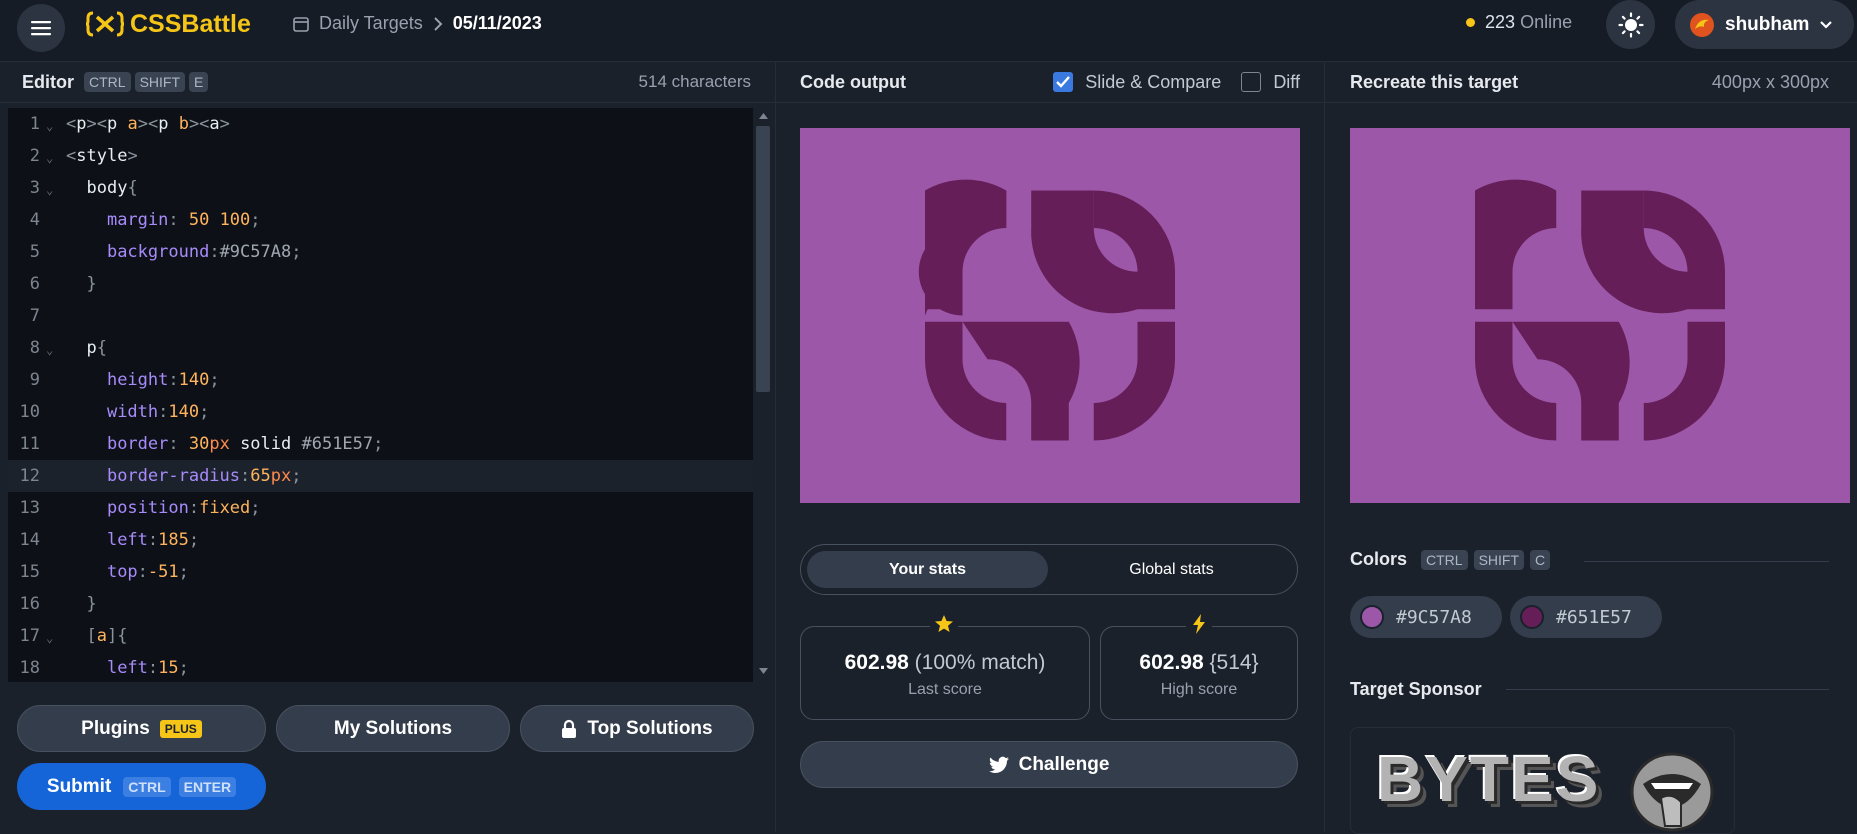 This screenshot has width=1857, height=834. Describe the element at coordinates (1826, 24) in the screenshot. I see `chevron-down-icon` at that location.